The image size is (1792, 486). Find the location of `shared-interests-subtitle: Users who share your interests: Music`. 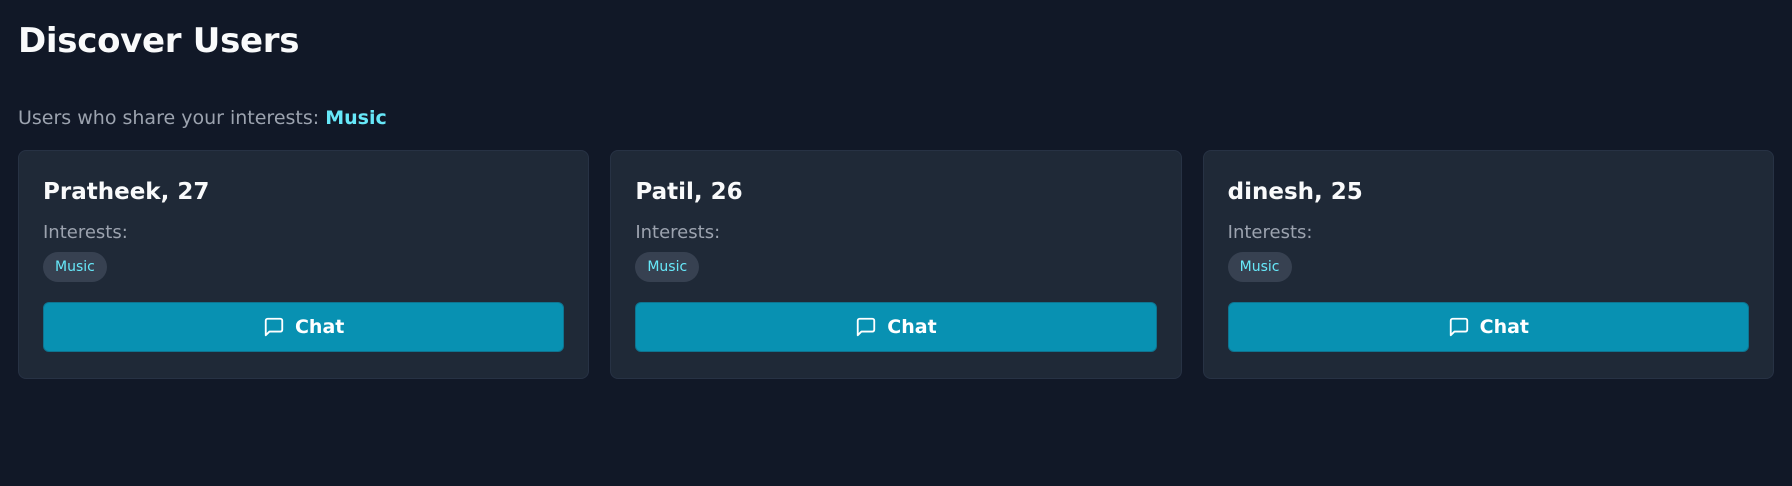

shared-interests-subtitle: Users who share your interests: Music is located at coordinates (896, 118).